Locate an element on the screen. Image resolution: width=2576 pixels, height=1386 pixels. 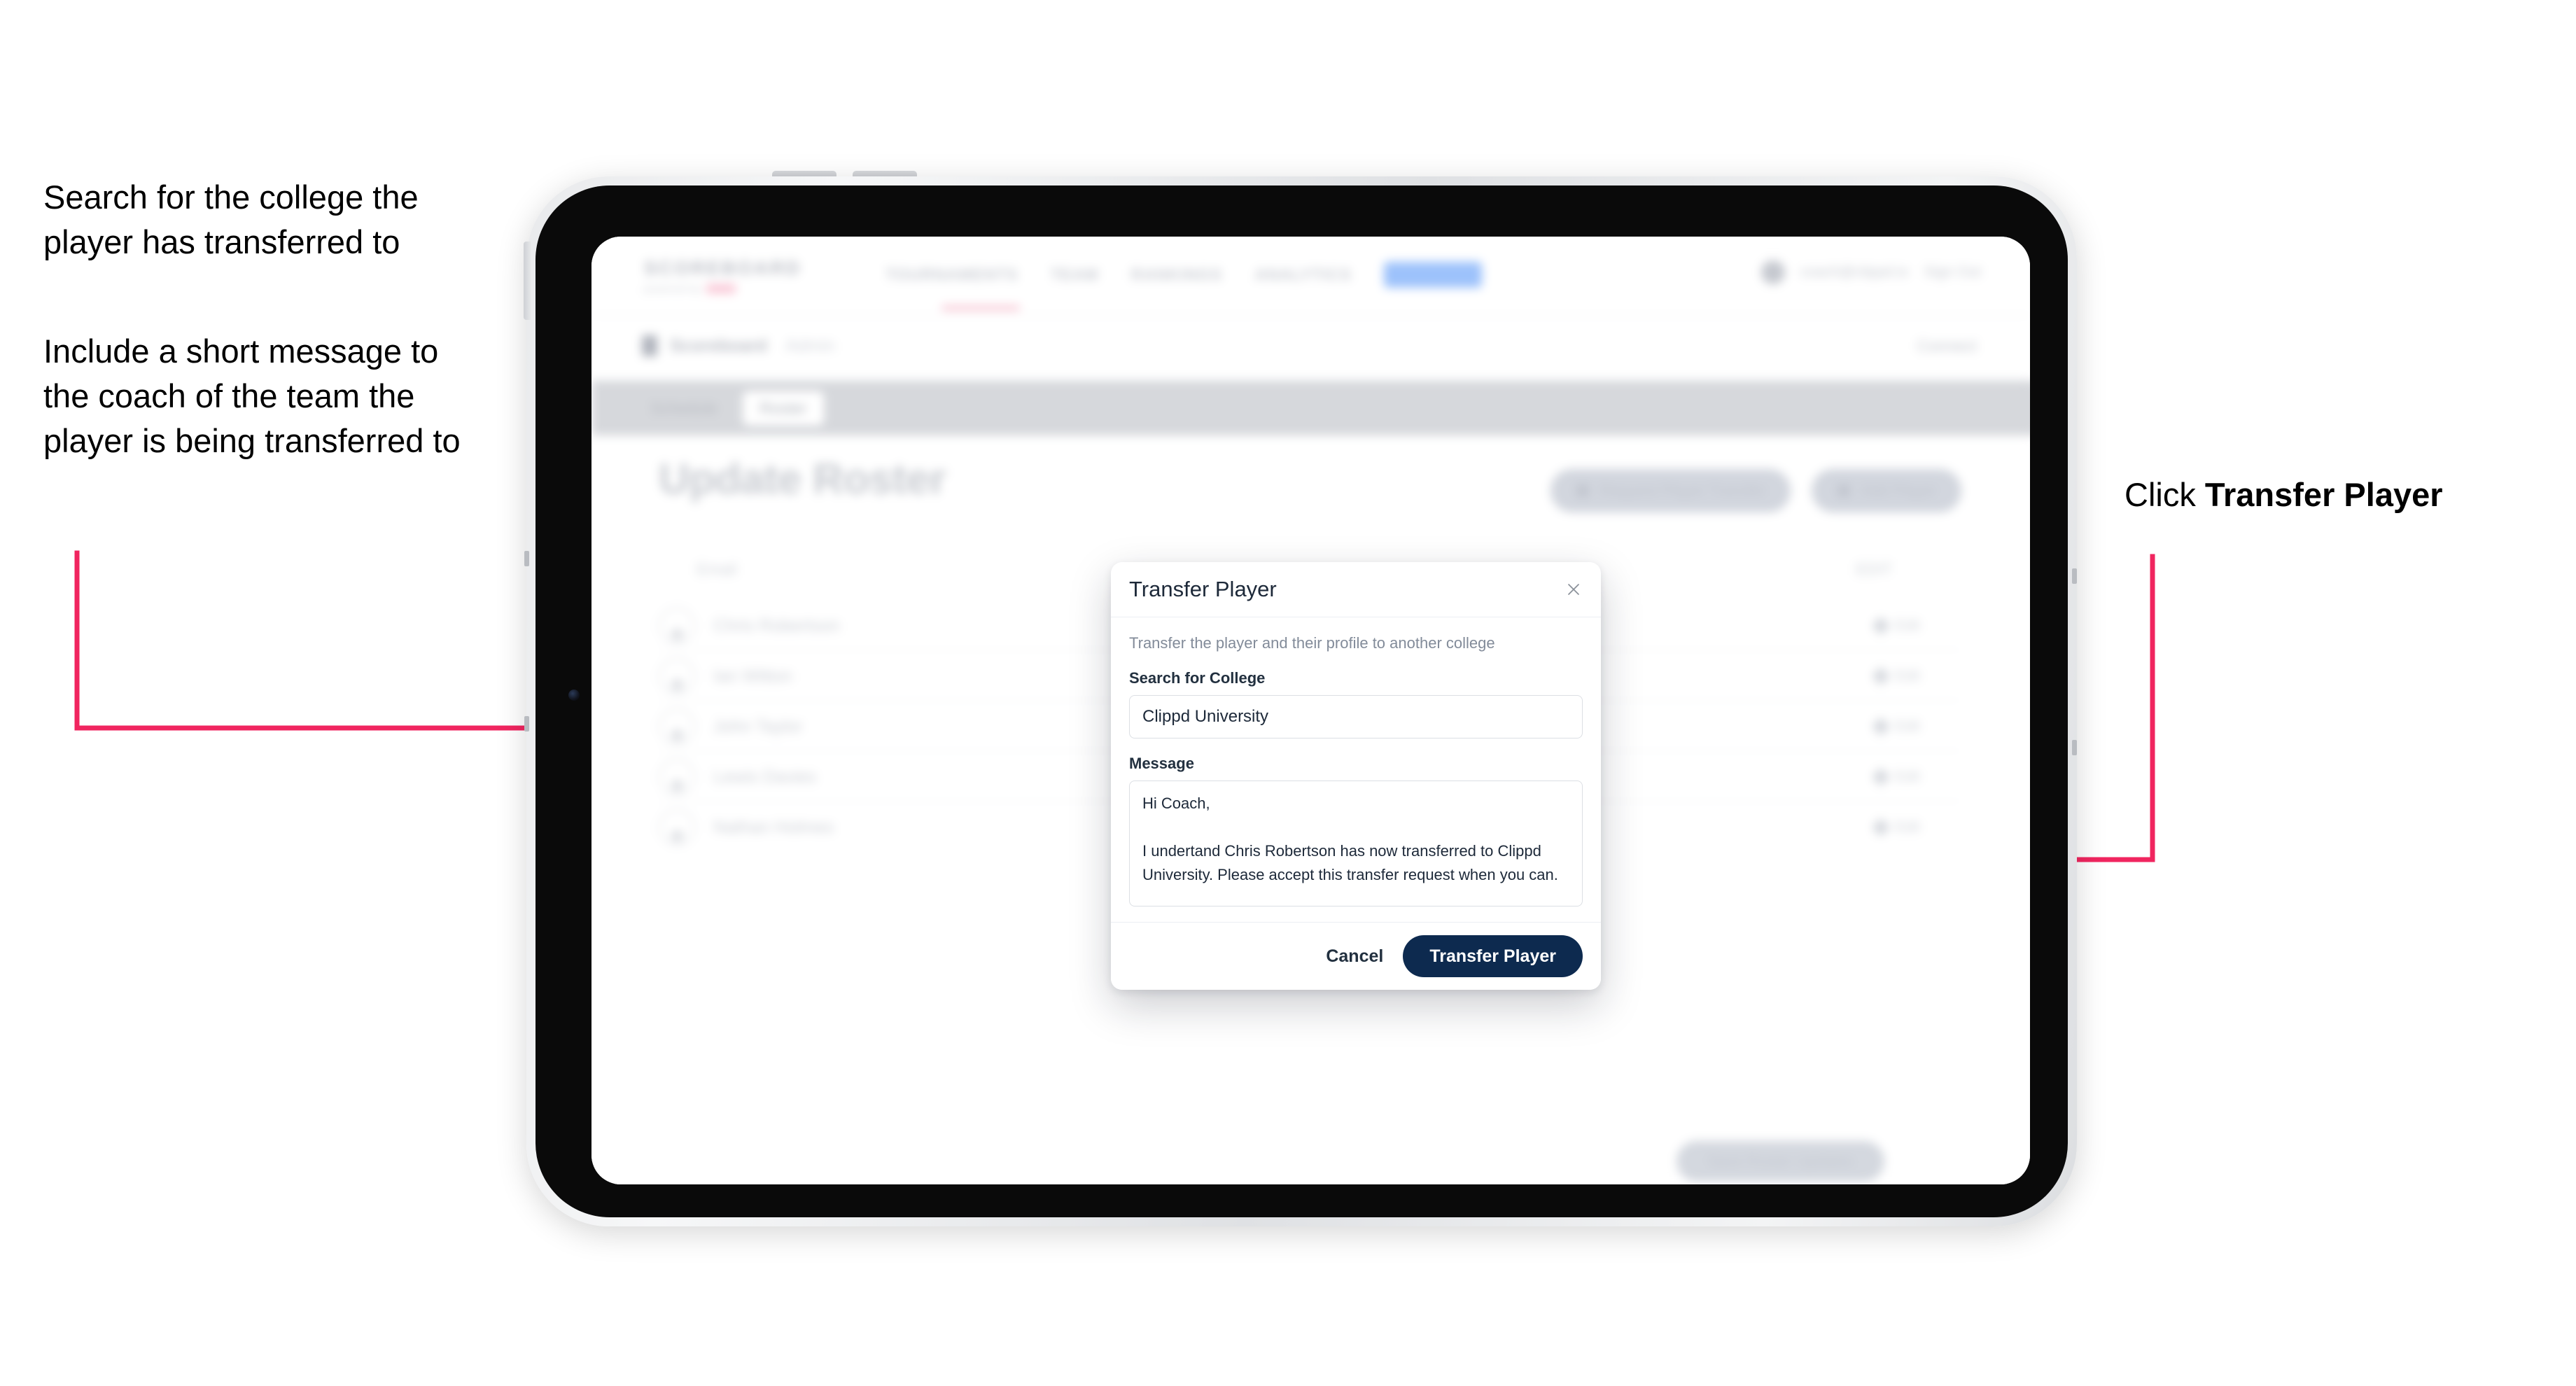
frame-antenna-line-left-bottom is located at coordinates (526, 724).